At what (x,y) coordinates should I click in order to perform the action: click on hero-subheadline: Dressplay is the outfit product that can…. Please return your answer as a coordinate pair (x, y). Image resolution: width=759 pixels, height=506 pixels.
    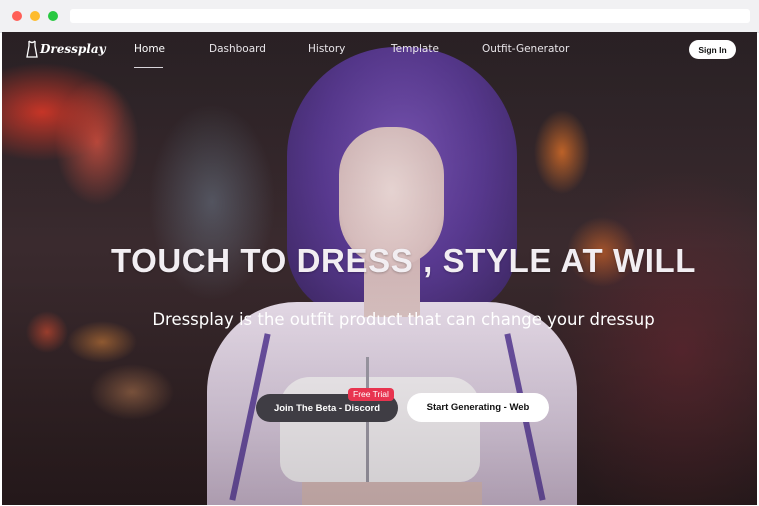
    Looking at the image, I should click on (403, 319).